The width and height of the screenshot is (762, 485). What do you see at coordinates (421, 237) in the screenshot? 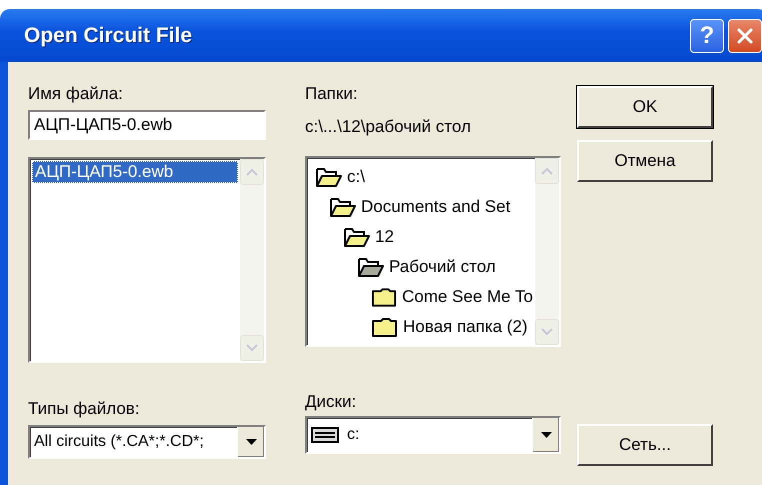
I see `folder-item: 12` at bounding box center [421, 237].